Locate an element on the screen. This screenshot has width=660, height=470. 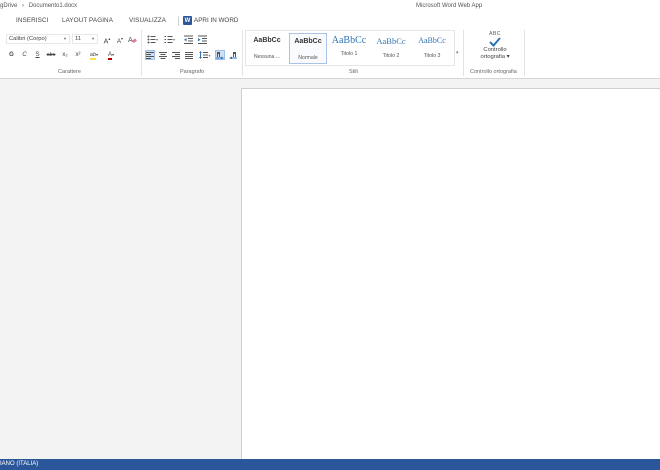
decrease-indent-button is located at coordinates (188, 39).